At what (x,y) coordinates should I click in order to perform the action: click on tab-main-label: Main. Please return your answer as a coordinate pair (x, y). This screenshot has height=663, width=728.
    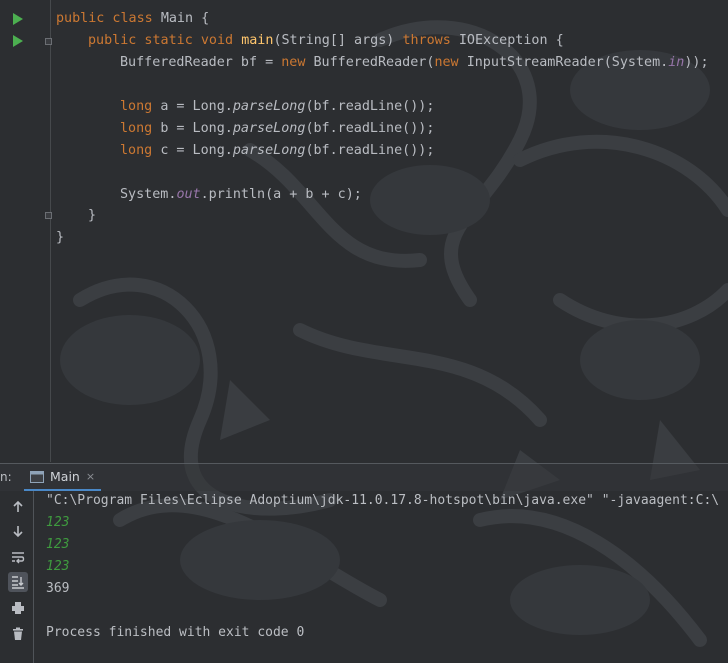
    Looking at the image, I should click on (65, 476).